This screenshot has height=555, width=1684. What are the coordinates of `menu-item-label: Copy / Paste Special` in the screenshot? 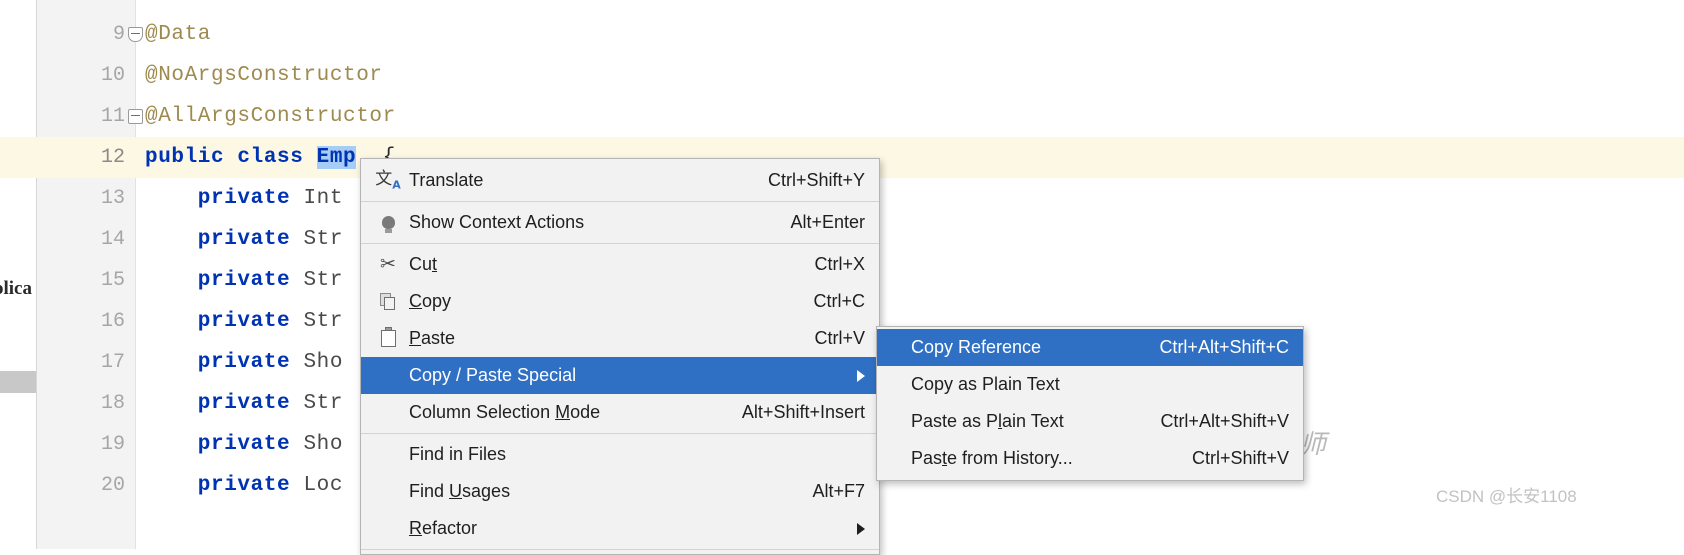 It's located at (493, 375).